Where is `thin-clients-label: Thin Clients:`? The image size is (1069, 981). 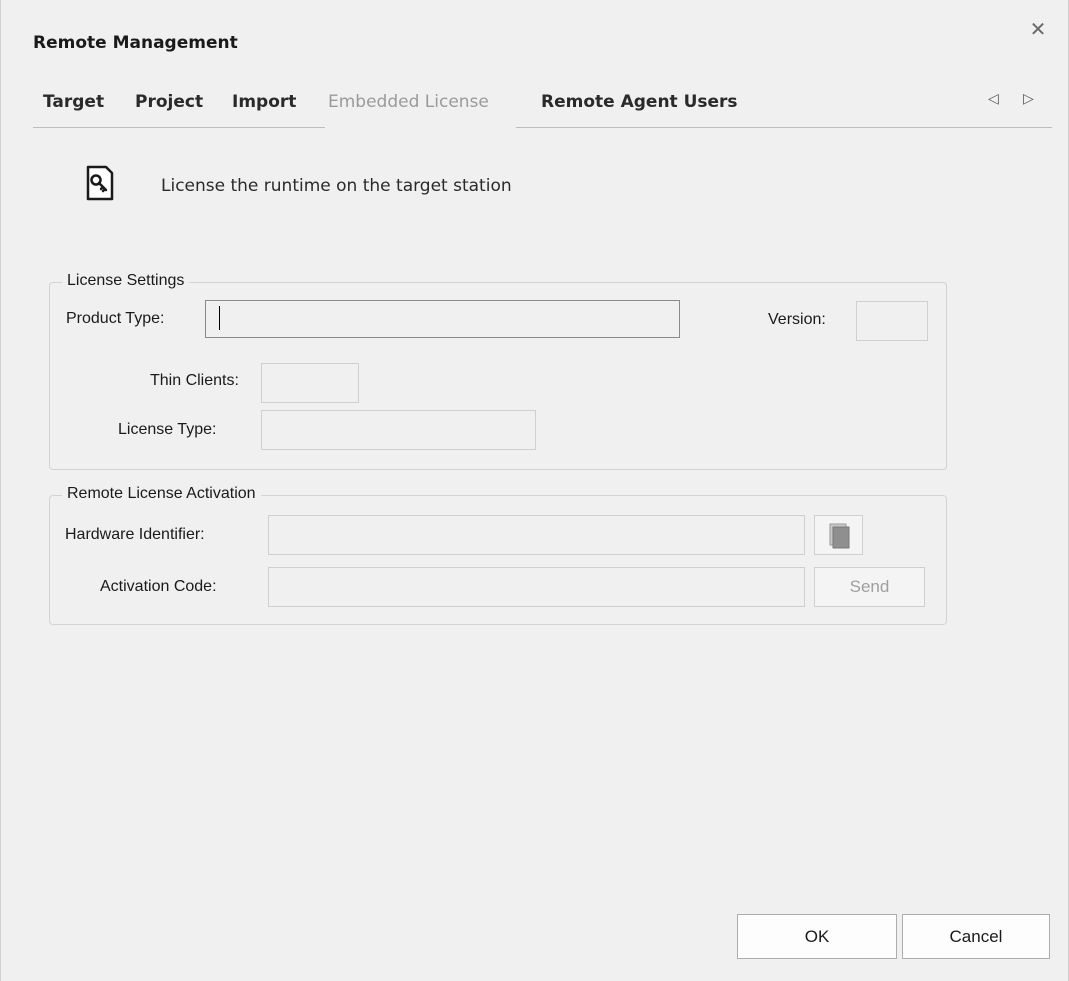
thin-clients-label: Thin Clients: is located at coordinates (194, 380).